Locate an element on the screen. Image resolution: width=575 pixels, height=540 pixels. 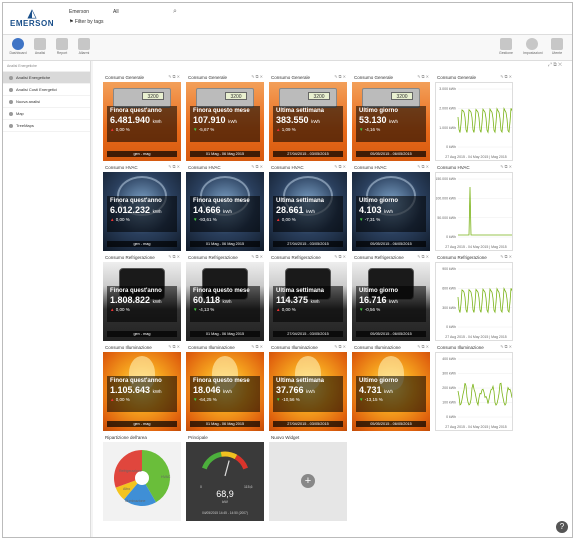
analysis-button: Analisi is located at coordinates (40, 48).